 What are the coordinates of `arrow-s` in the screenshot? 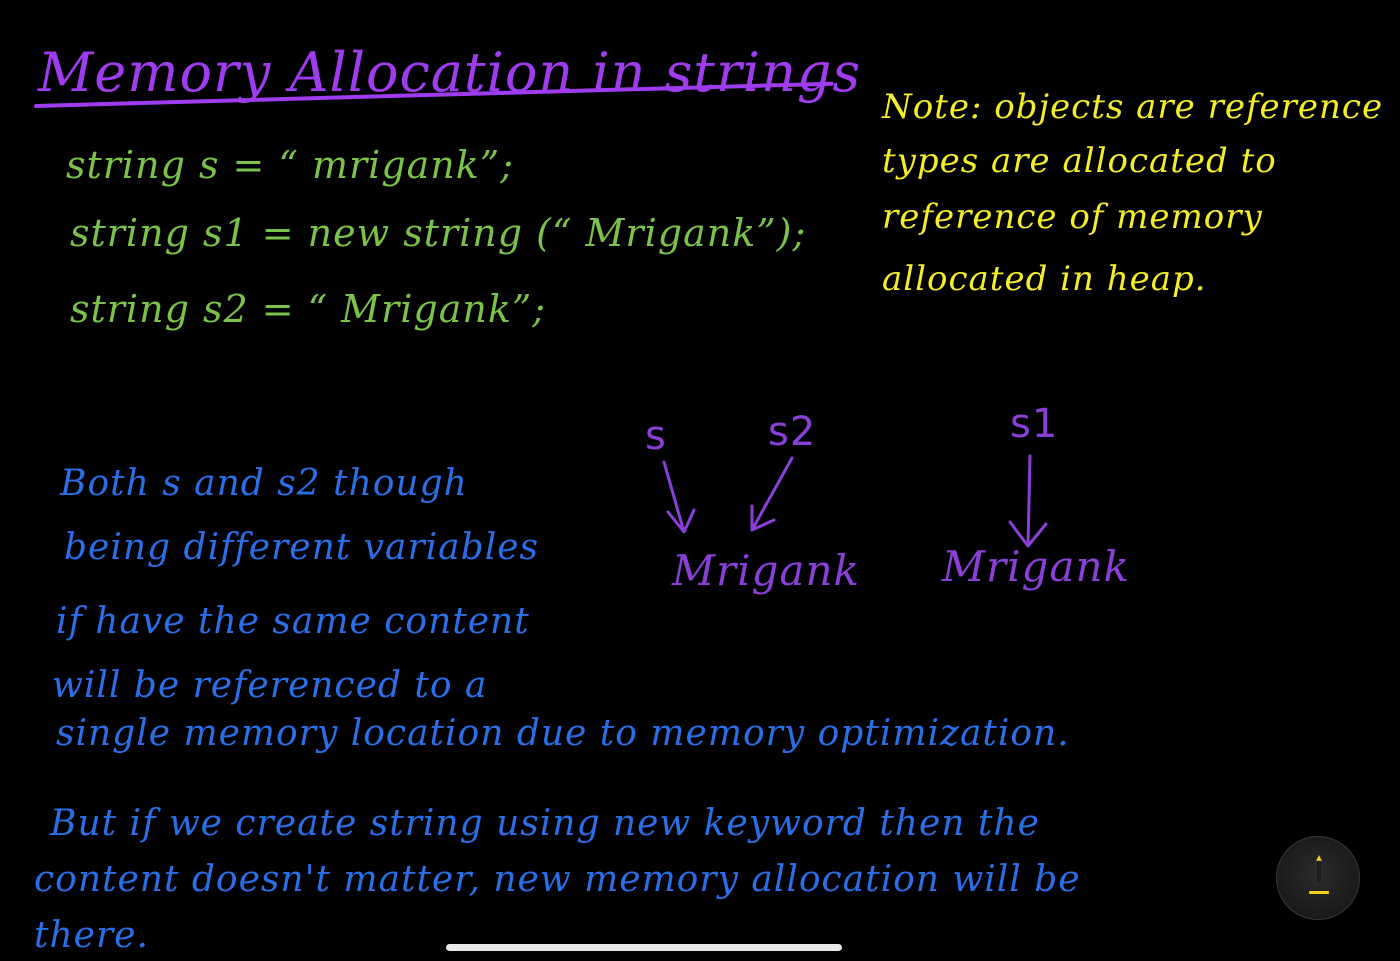 It's located at (679, 497).